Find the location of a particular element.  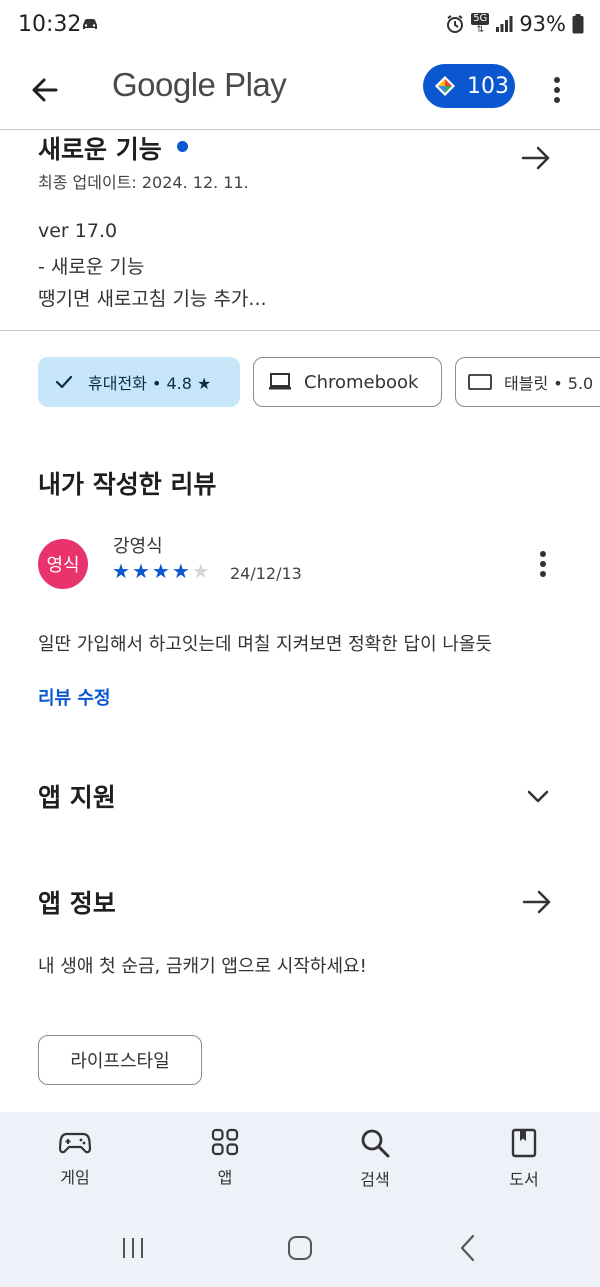

release-notes-line: - 새로운 기능 is located at coordinates (91, 267).